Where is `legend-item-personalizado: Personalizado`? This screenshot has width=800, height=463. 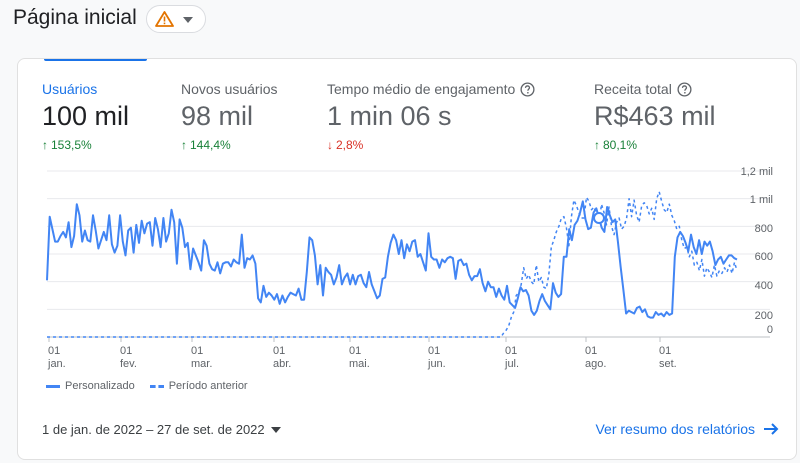 legend-item-personalizado: Personalizado is located at coordinates (90, 386).